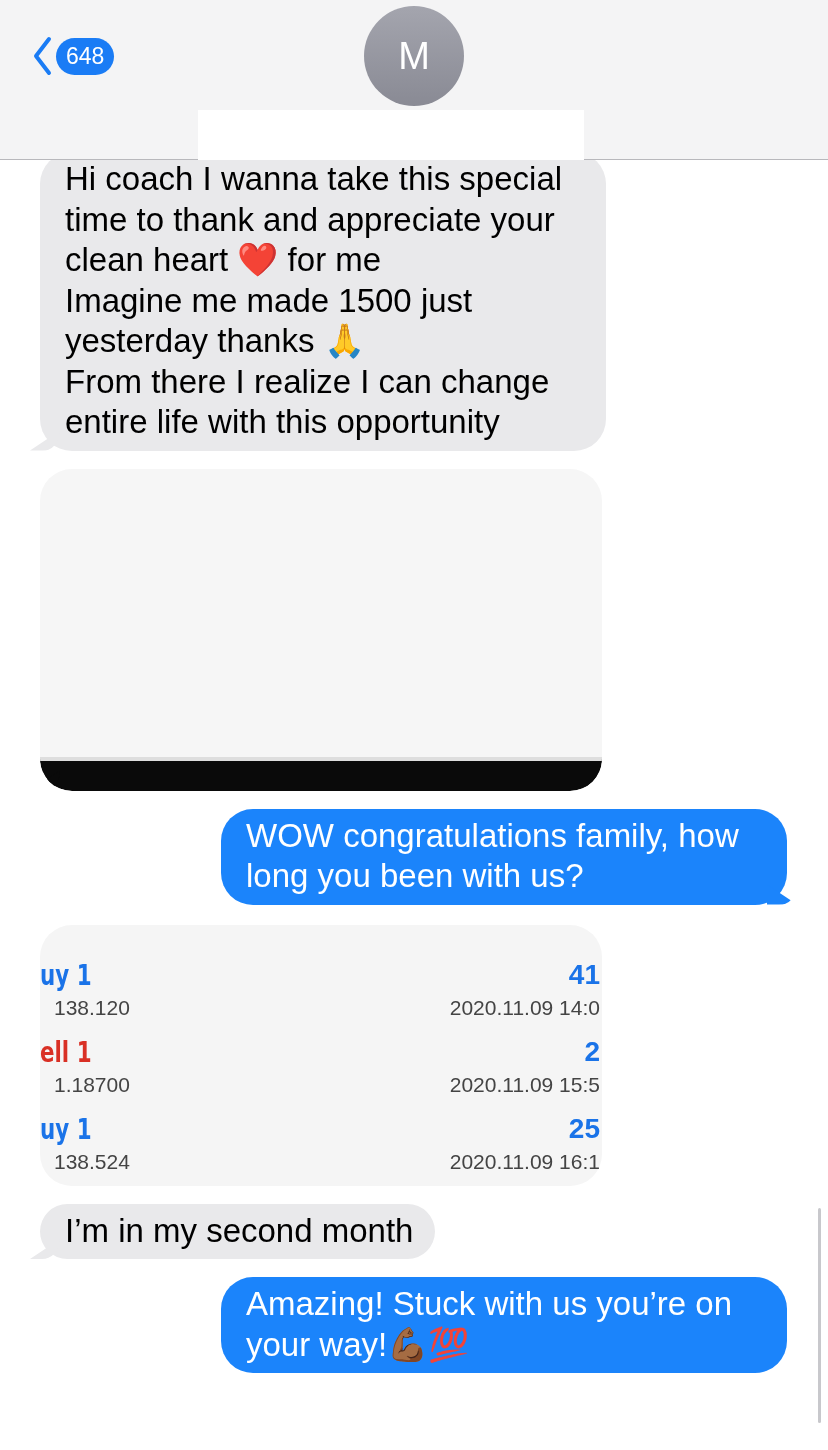 The height and width of the screenshot is (1450, 828). Describe the element at coordinates (414, 56) in the screenshot. I see `contact-avatar: M` at that location.